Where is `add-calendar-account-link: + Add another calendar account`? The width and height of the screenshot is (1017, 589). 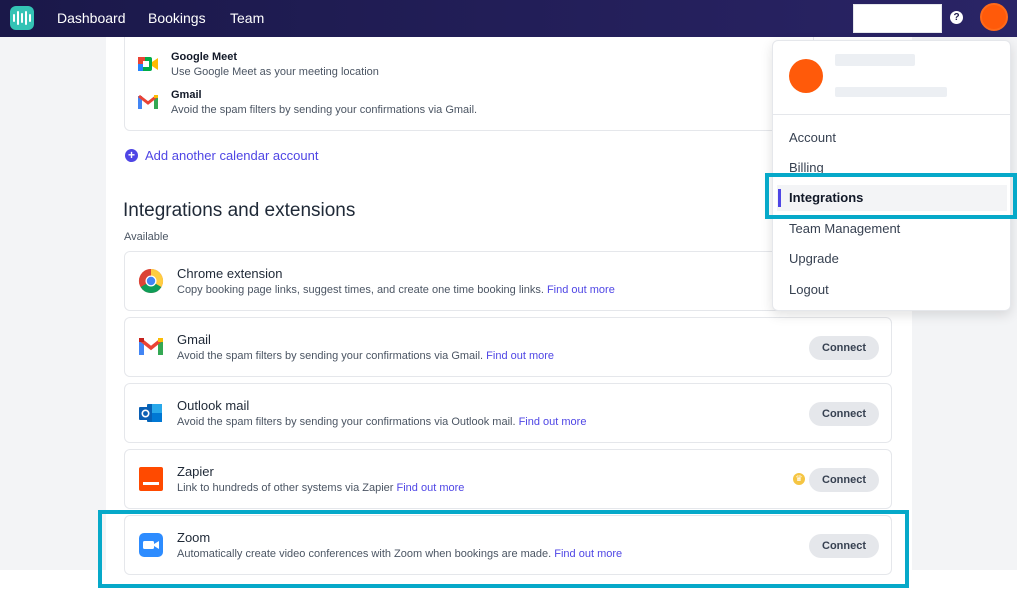 add-calendar-account-link: + Add another calendar account is located at coordinates (221, 155).